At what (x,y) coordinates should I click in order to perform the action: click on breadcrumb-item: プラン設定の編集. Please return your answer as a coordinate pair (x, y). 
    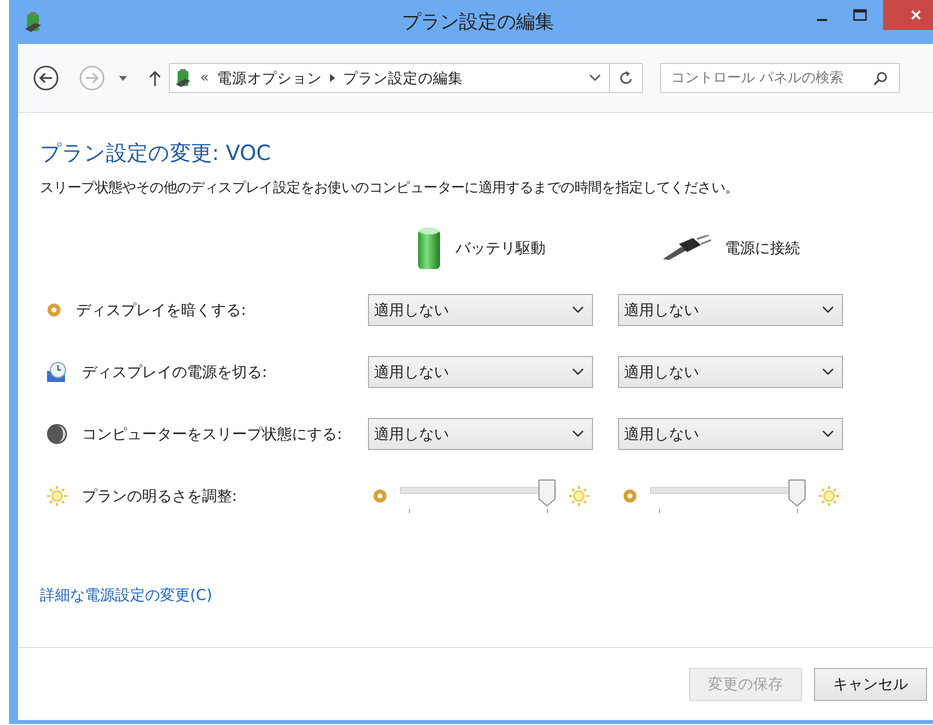
    Looking at the image, I should click on (402, 78).